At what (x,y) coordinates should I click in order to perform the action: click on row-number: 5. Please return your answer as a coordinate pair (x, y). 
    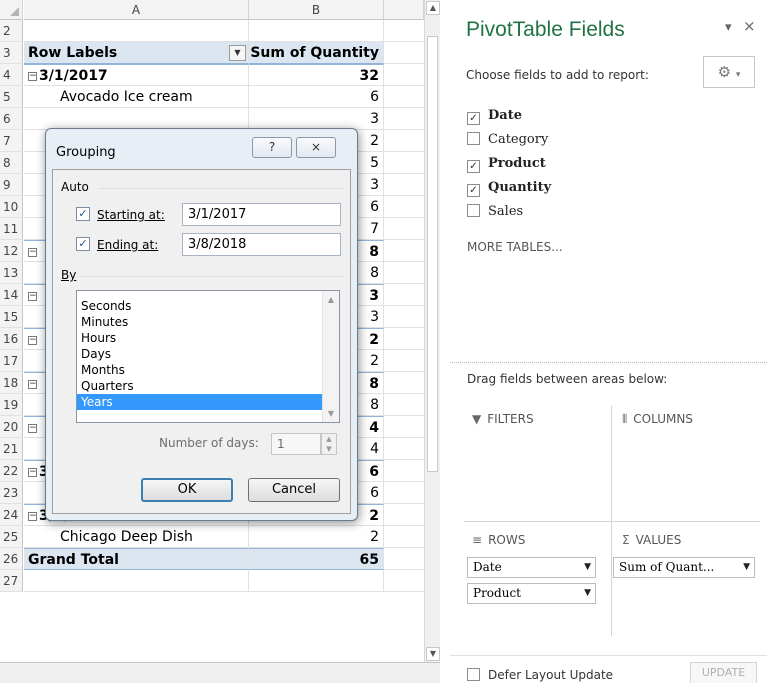
    Looking at the image, I should click on (11, 97).